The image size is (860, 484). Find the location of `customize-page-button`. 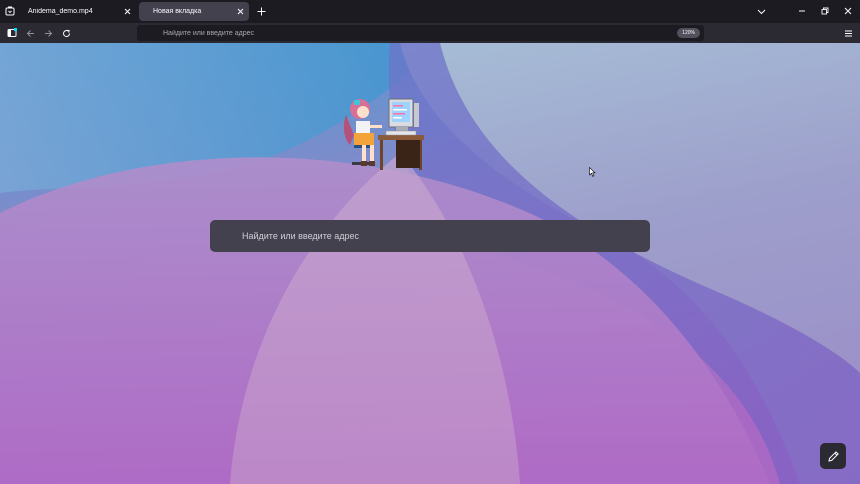

customize-page-button is located at coordinates (833, 456).